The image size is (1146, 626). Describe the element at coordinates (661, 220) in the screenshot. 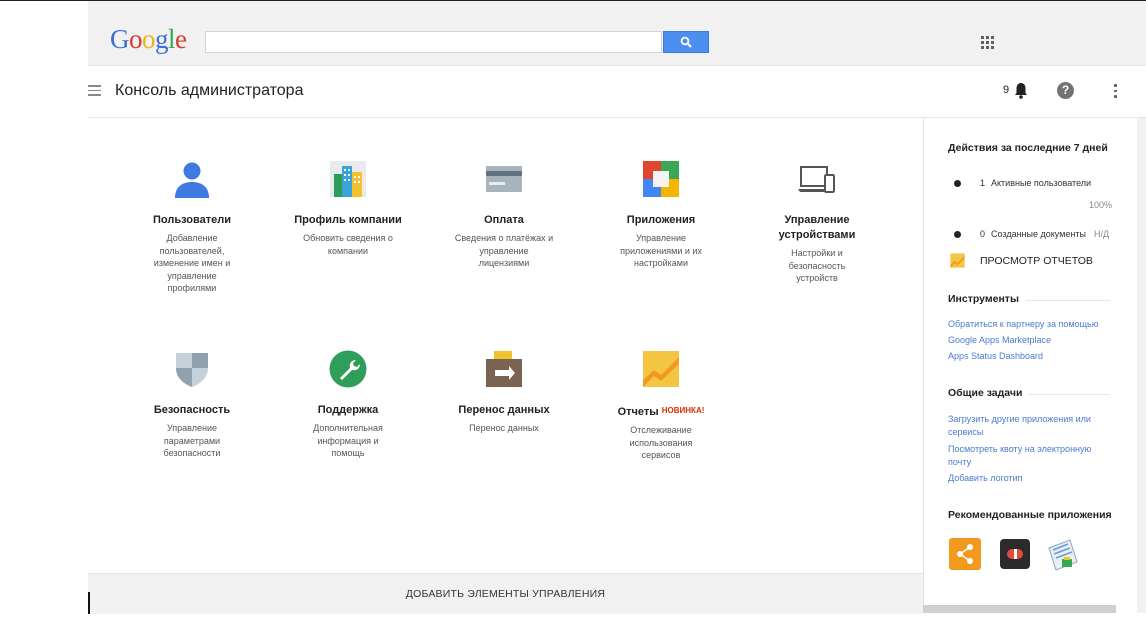

I see `tile-title: Приложения` at that location.